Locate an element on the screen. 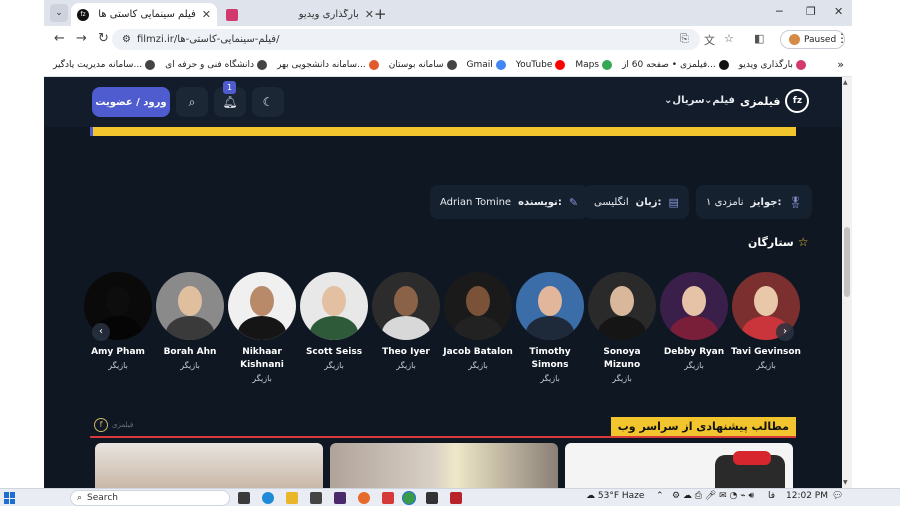 This screenshot has height=506, width=900. moon-icon: ☾ is located at coordinates (268, 102).